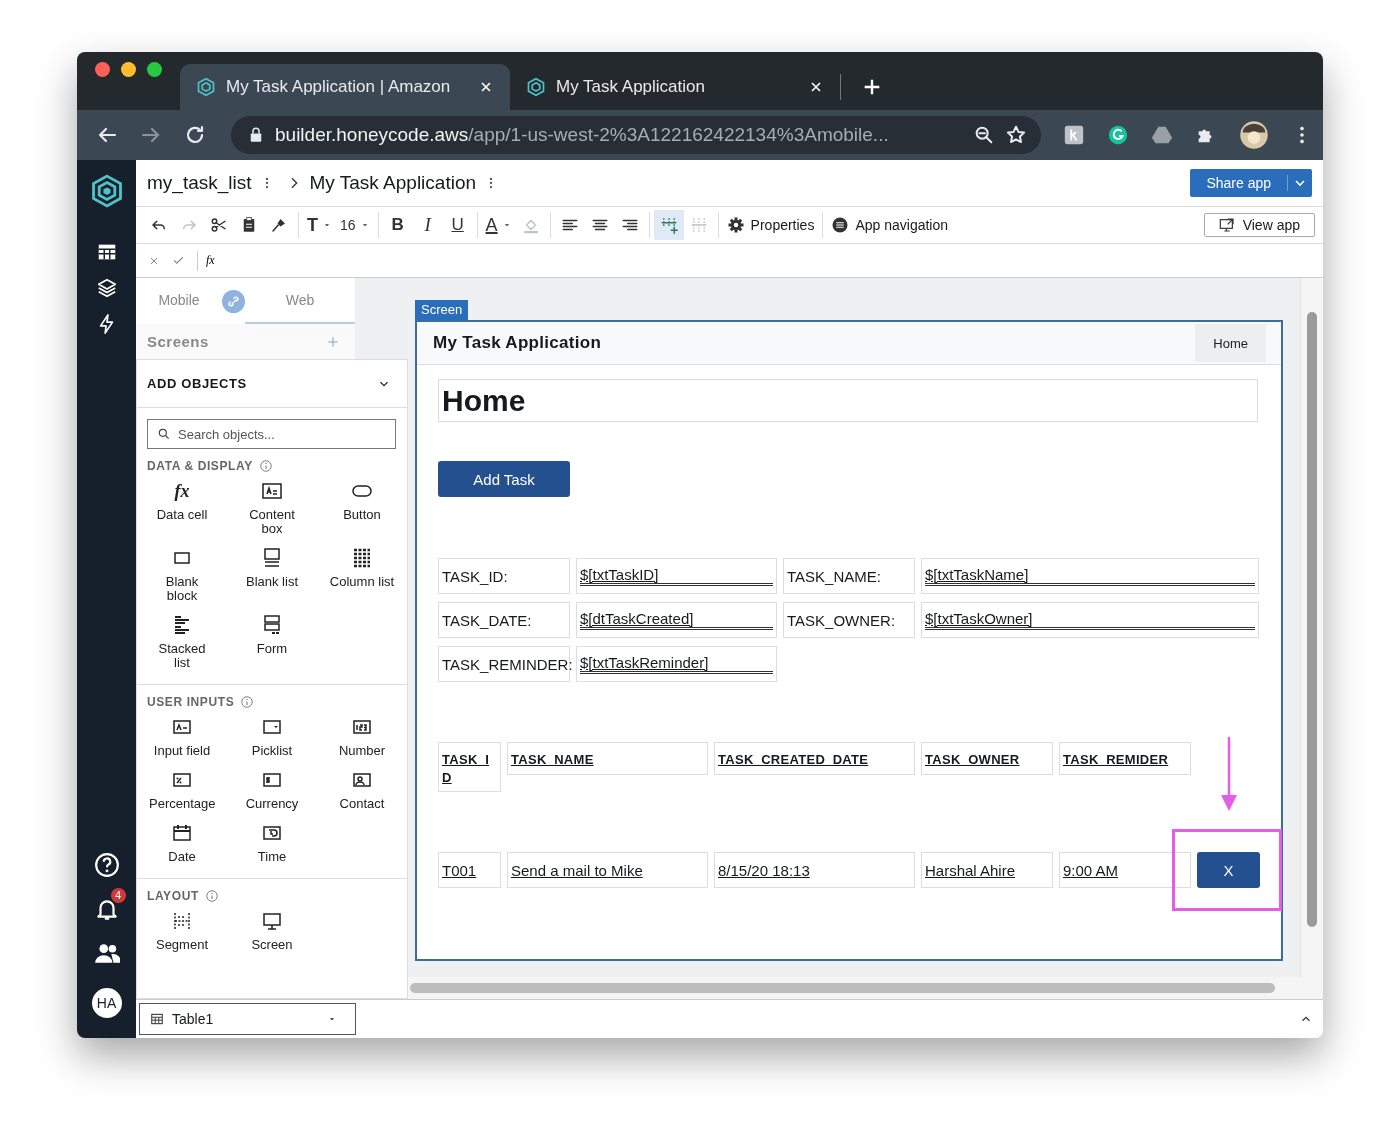 Image resolution: width=1400 pixels, height=1140 pixels. What do you see at coordinates (1016, 135) in the screenshot?
I see `star-icon` at bounding box center [1016, 135].